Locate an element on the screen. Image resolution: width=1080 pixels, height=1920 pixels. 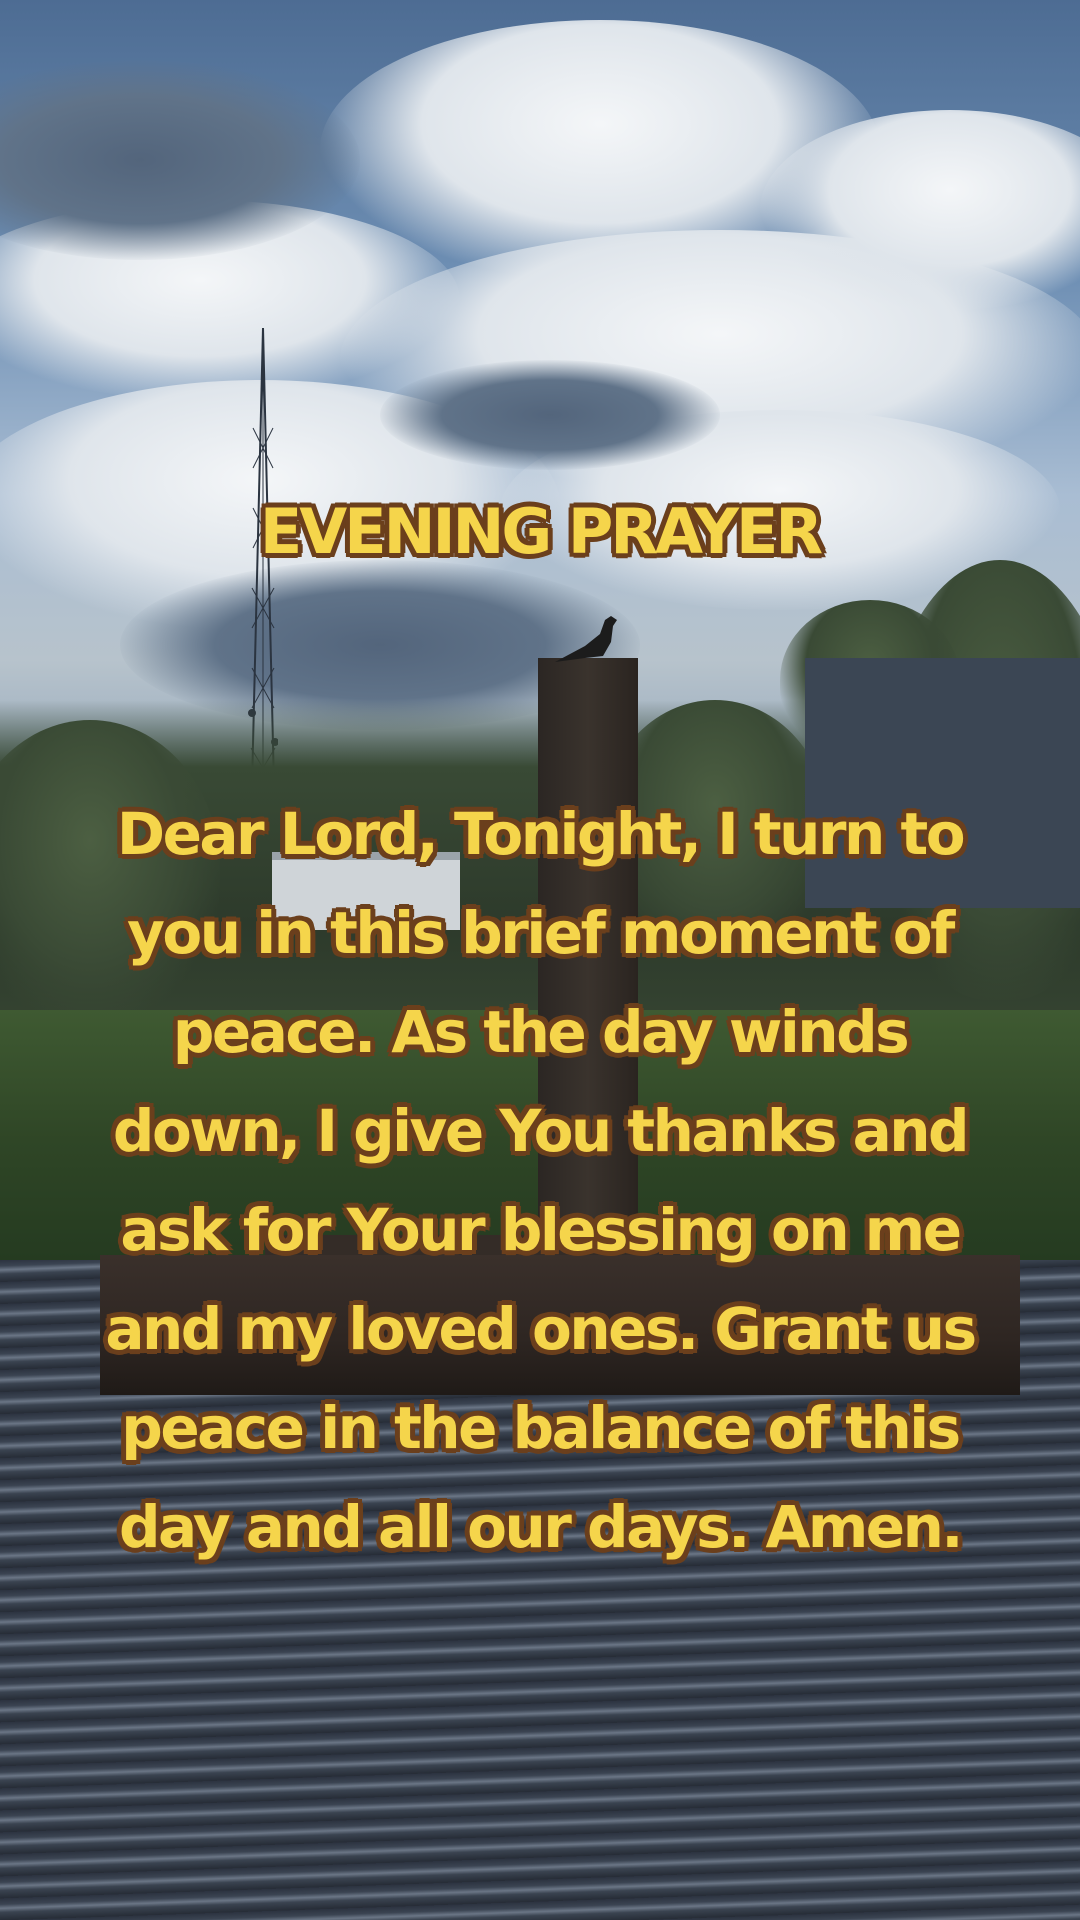
prayer-line: ask for Your blessing on me is located at coordinates (541, 1230).